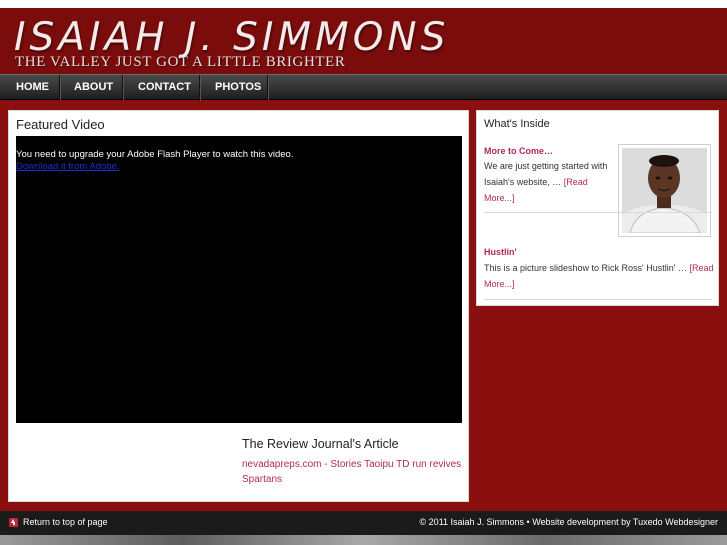  I want to click on nav-item-label: ABOUT, so click(94, 87).